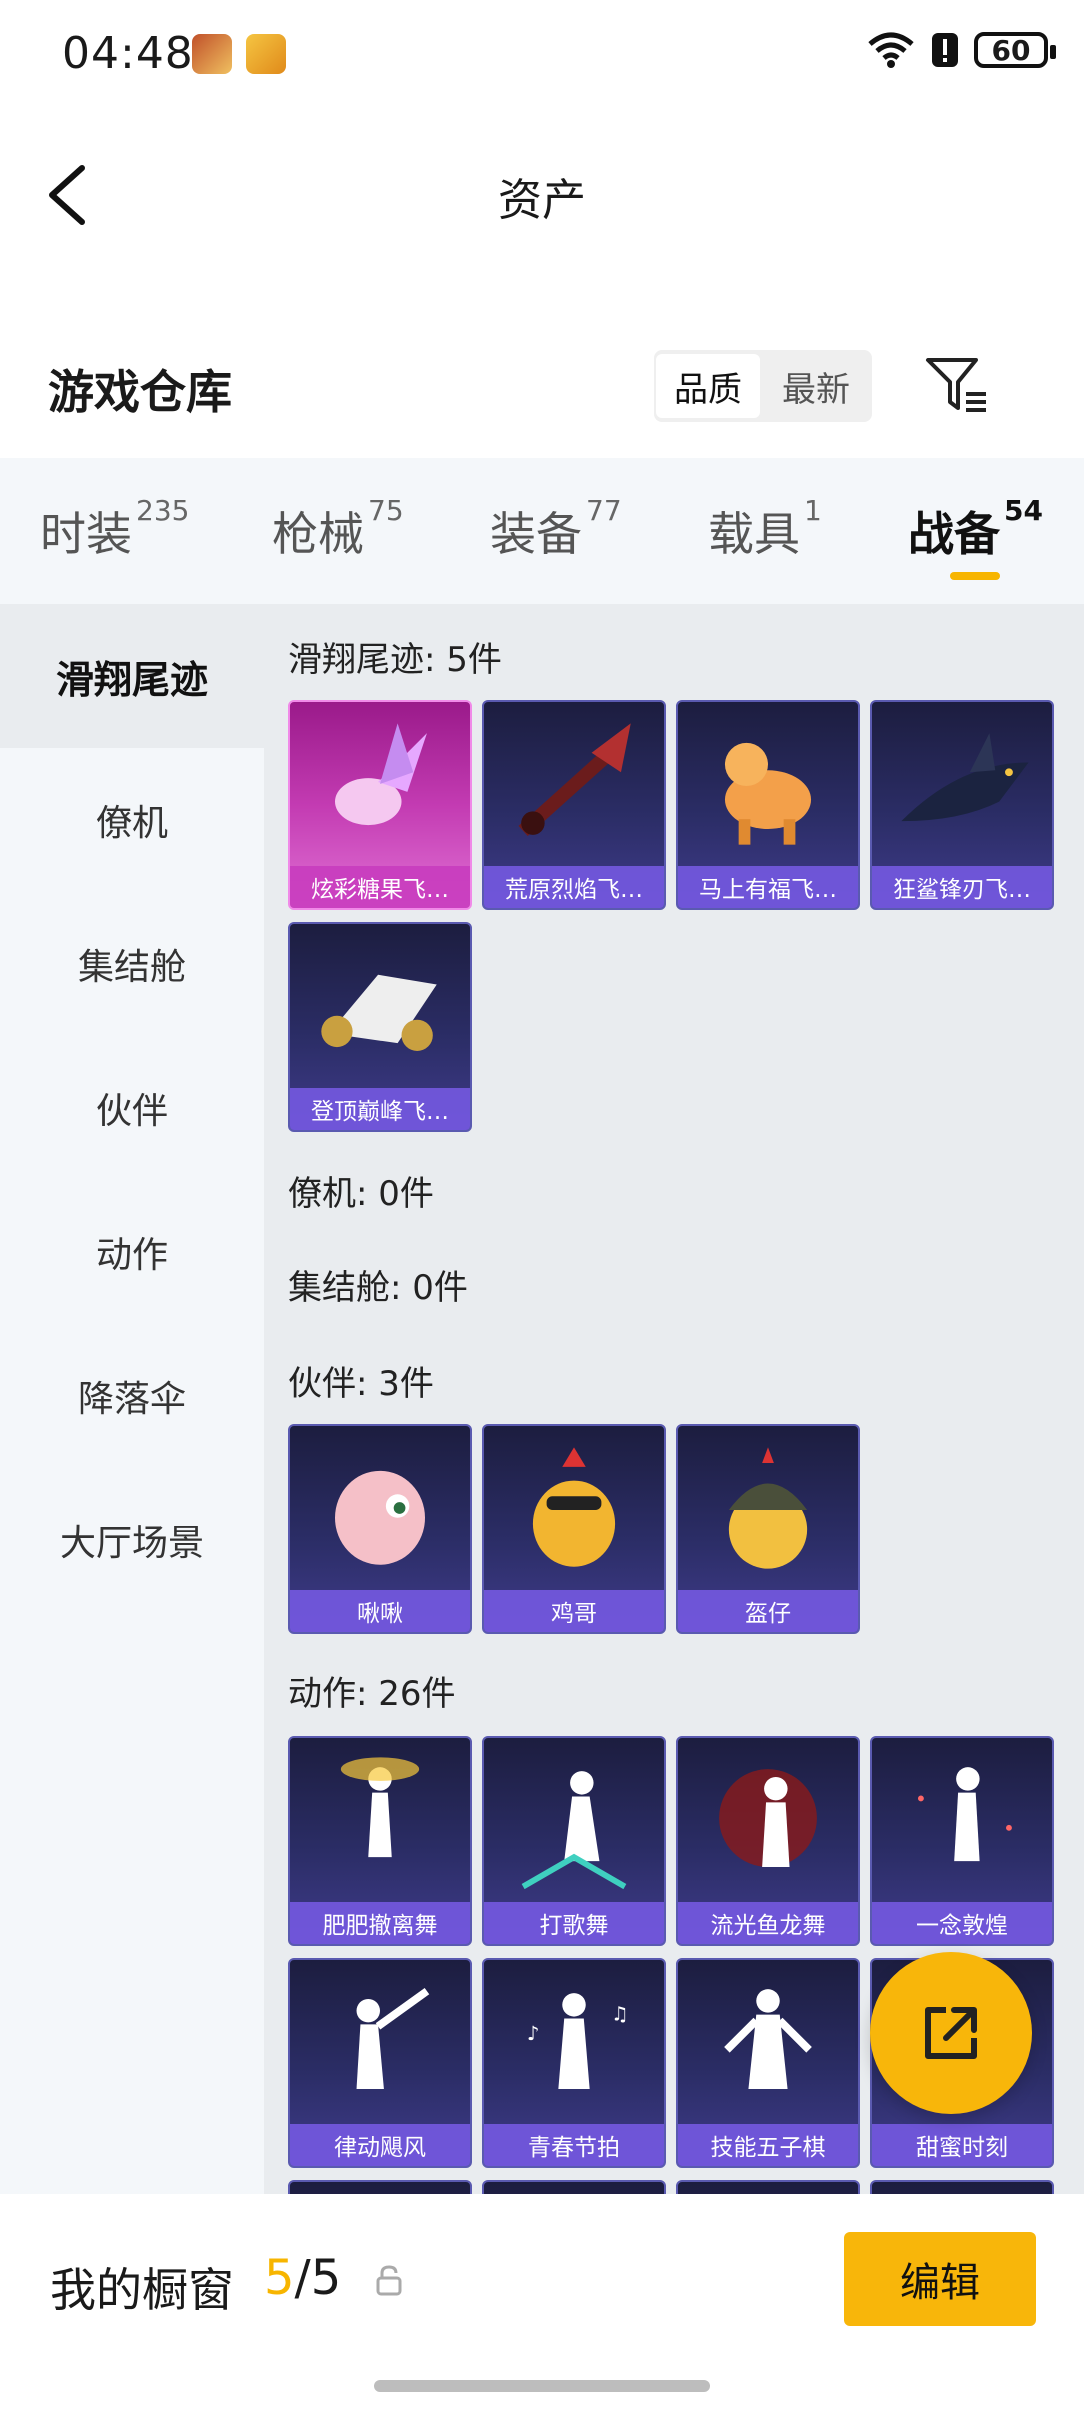 This screenshot has width=1084, height=2412. Describe the element at coordinates (768, 2145) in the screenshot. I see `item-label: 技能五子棋` at that location.